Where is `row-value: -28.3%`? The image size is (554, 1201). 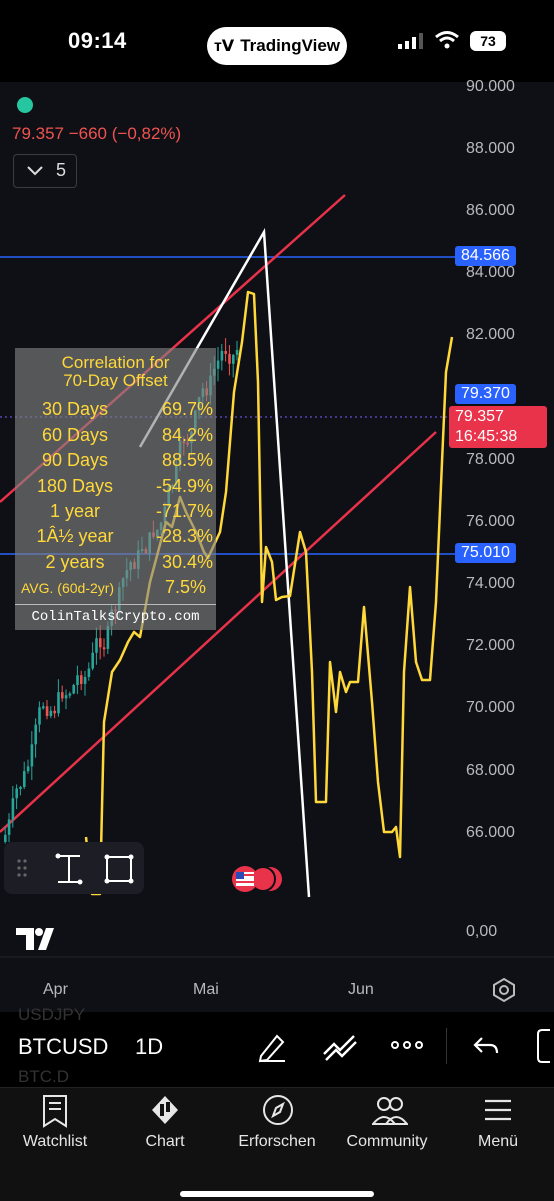 row-value: -28.3% is located at coordinates (184, 536).